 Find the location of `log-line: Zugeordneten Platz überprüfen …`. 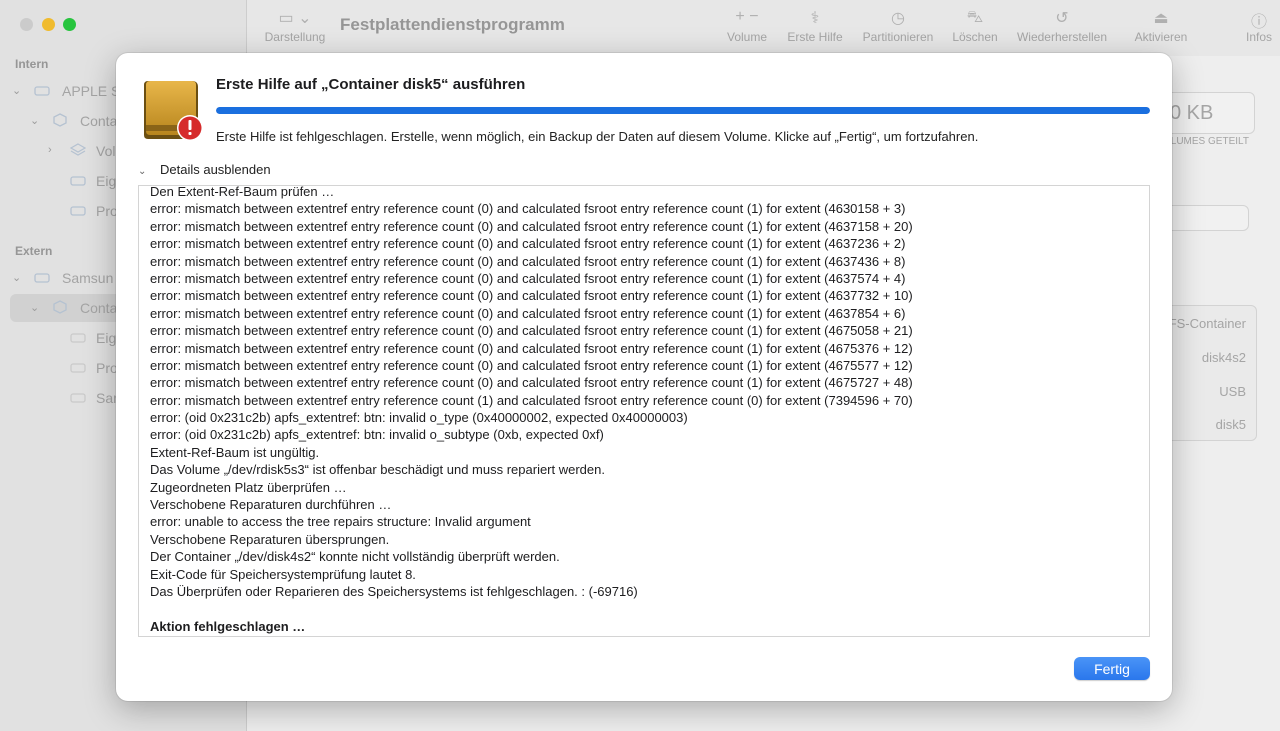

log-line: Zugeordneten Platz überprüfen … is located at coordinates (248, 487).